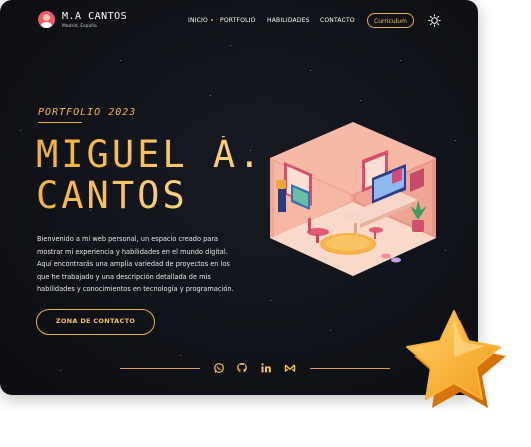  What do you see at coordinates (60, 122) in the screenshot?
I see `eyebrow-underline` at bounding box center [60, 122].